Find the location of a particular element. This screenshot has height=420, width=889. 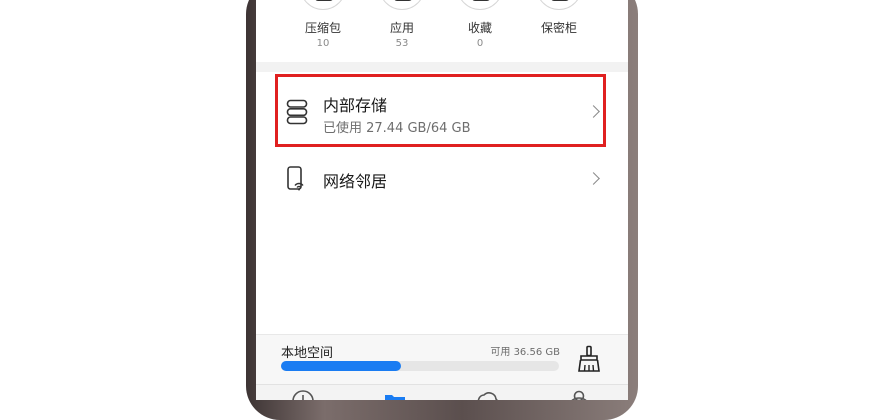

storage-progress-bar is located at coordinates (420, 366).